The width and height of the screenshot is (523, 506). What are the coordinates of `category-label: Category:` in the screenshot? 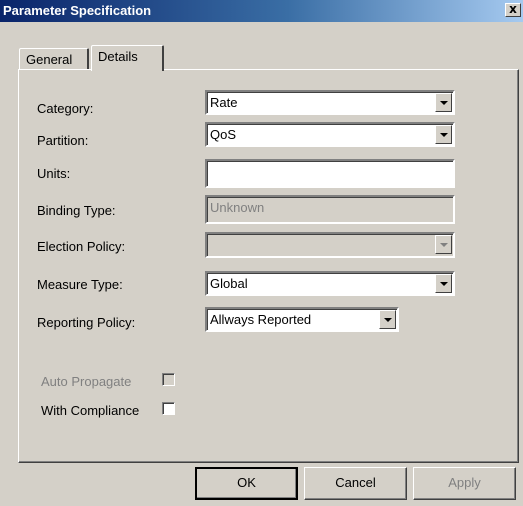 It's located at (65, 108).